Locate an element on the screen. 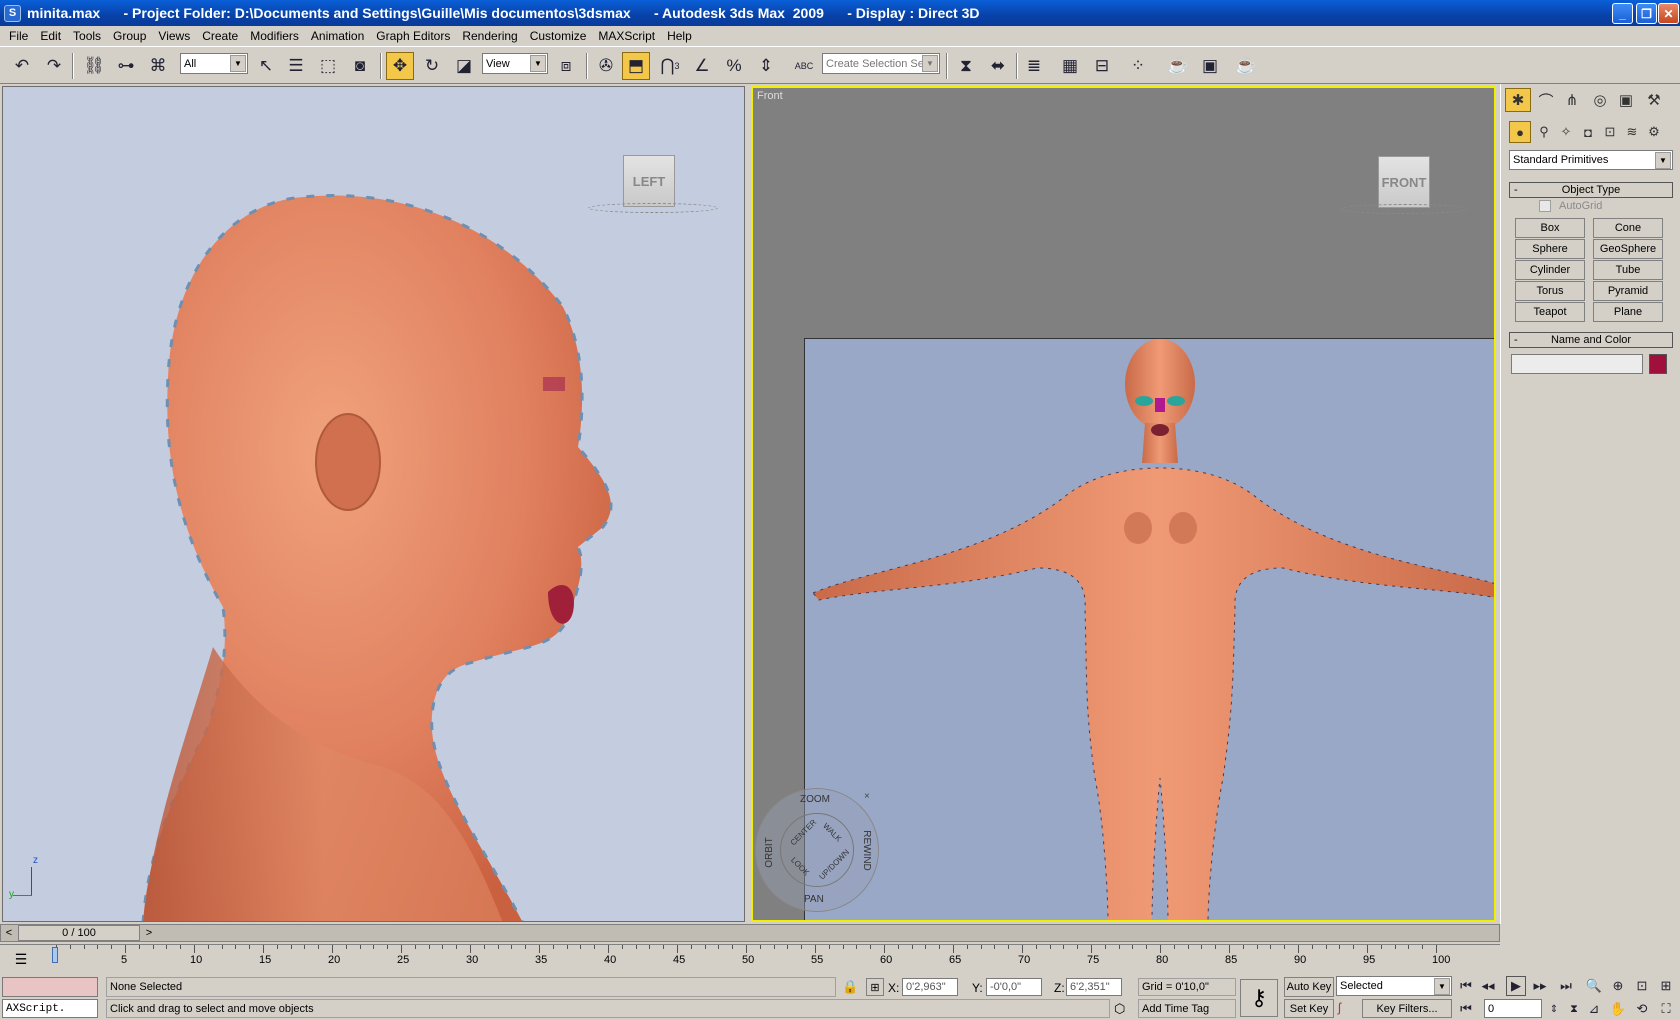  align-icon: ⬌ is located at coordinates (998, 66).